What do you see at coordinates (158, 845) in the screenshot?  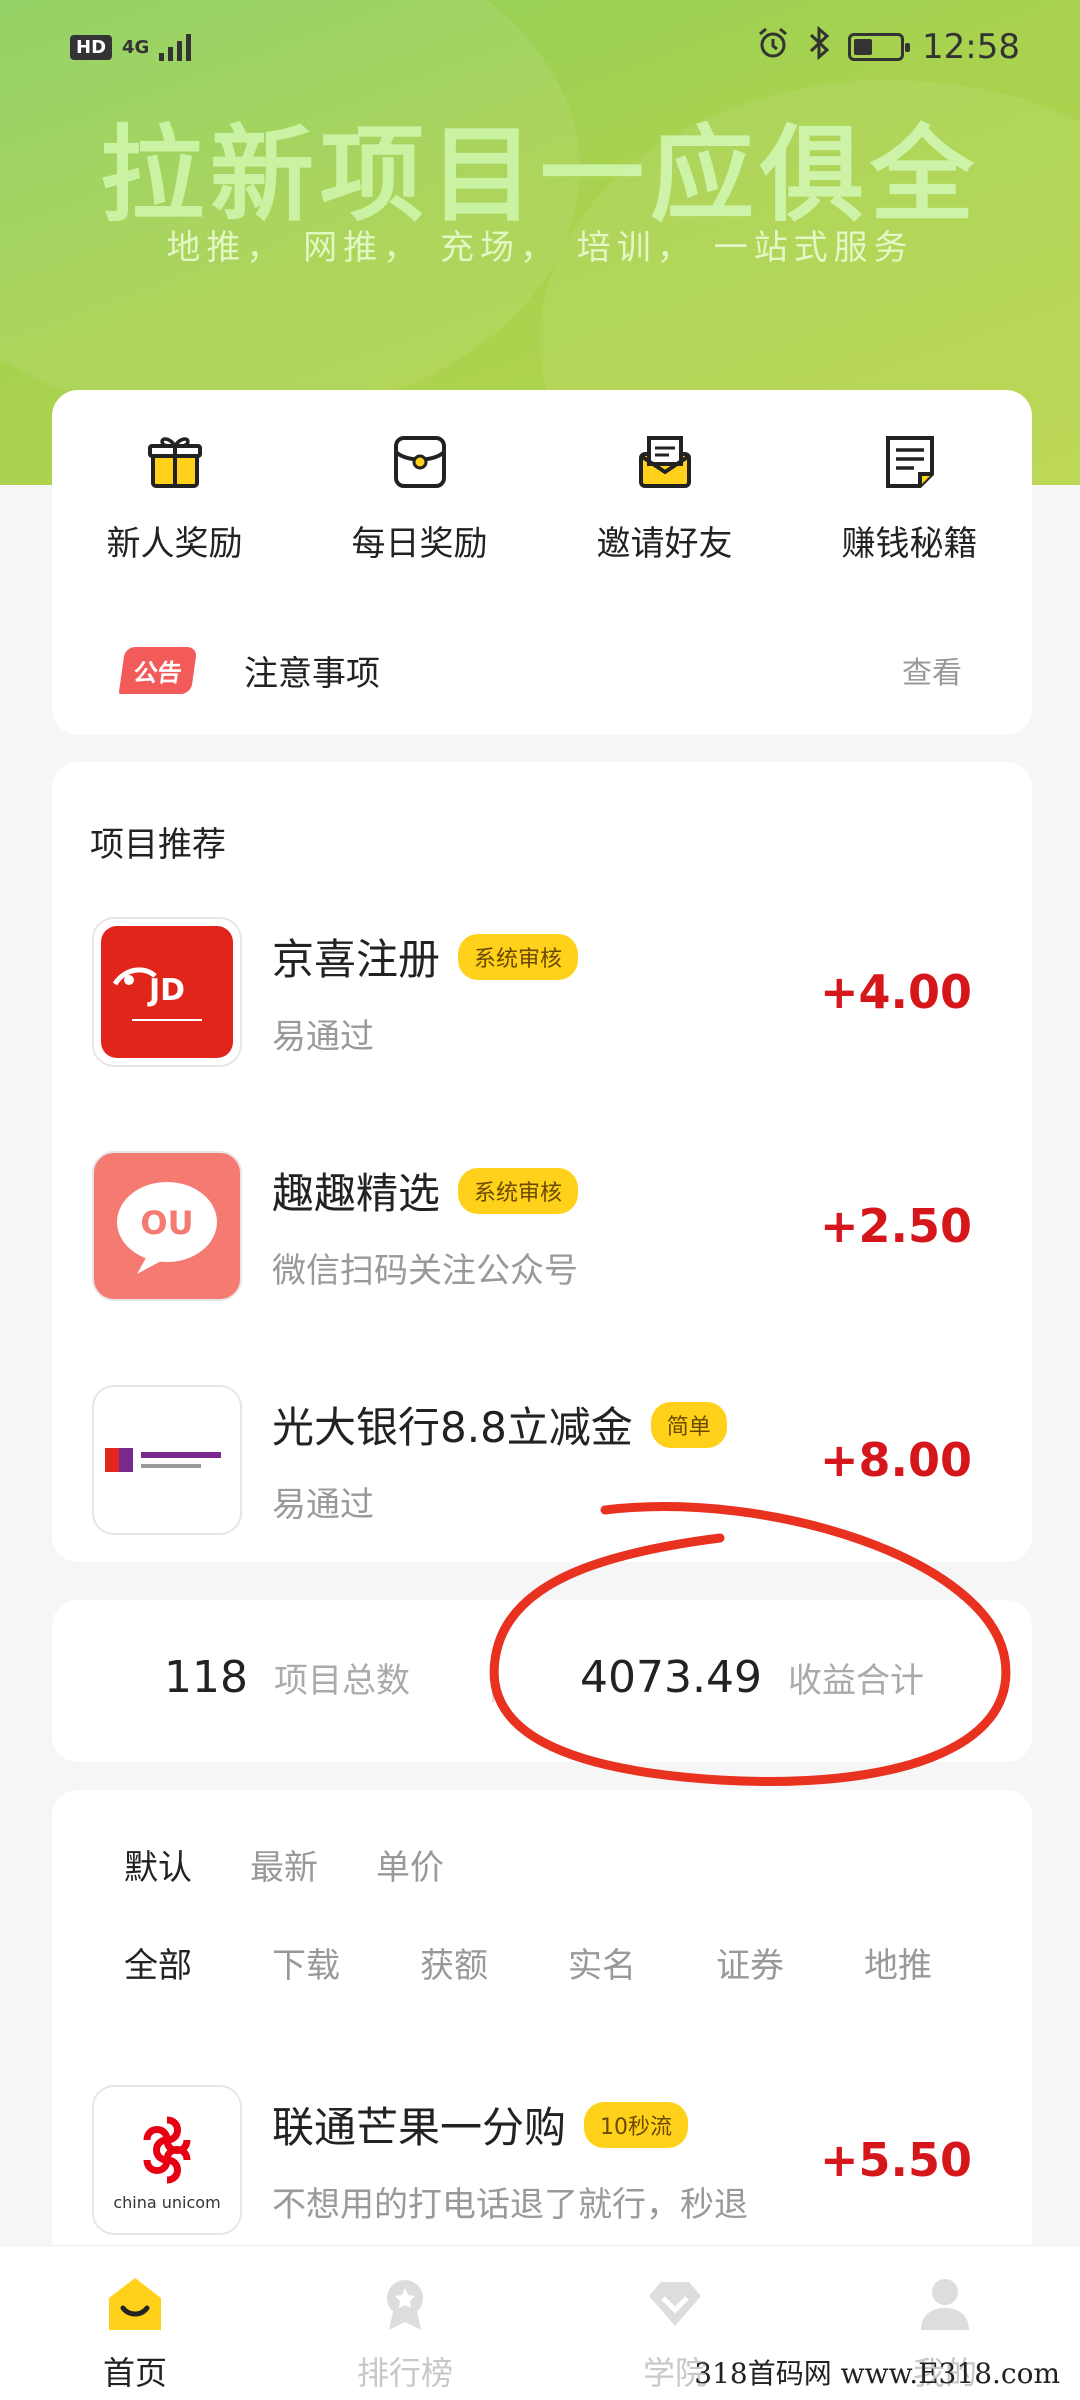 I see `recommend-title: 项目推荐` at bounding box center [158, 845].